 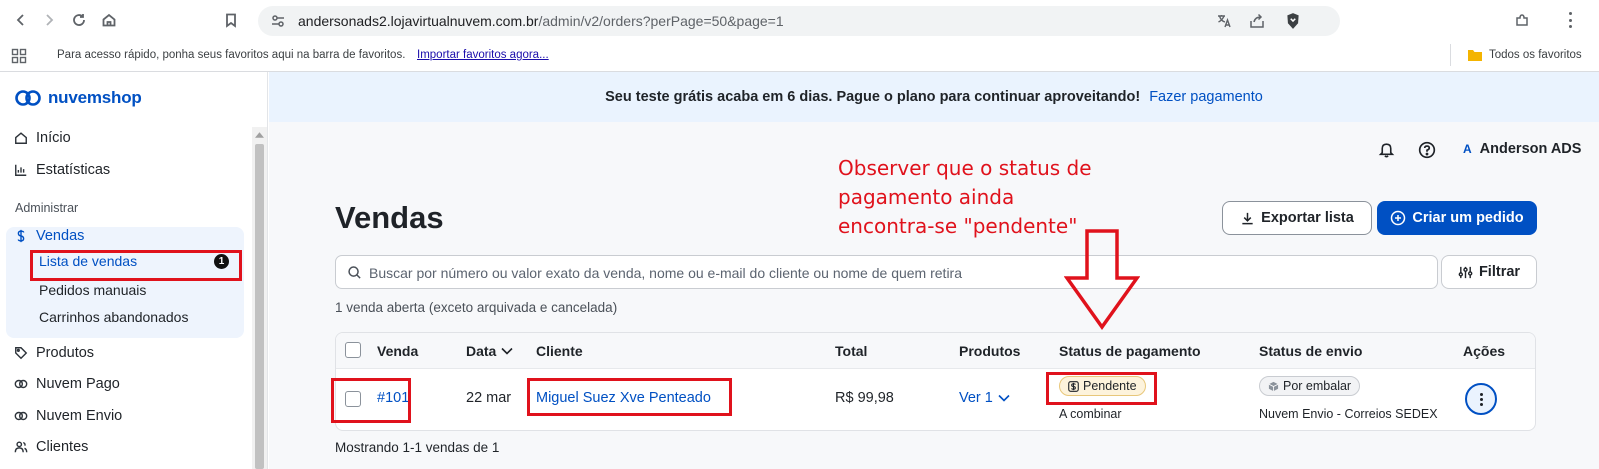 What do you see at coordinates (19, 56) in the screenshot?
I see `apps-grid-icon` at bounding box center [19, 56].